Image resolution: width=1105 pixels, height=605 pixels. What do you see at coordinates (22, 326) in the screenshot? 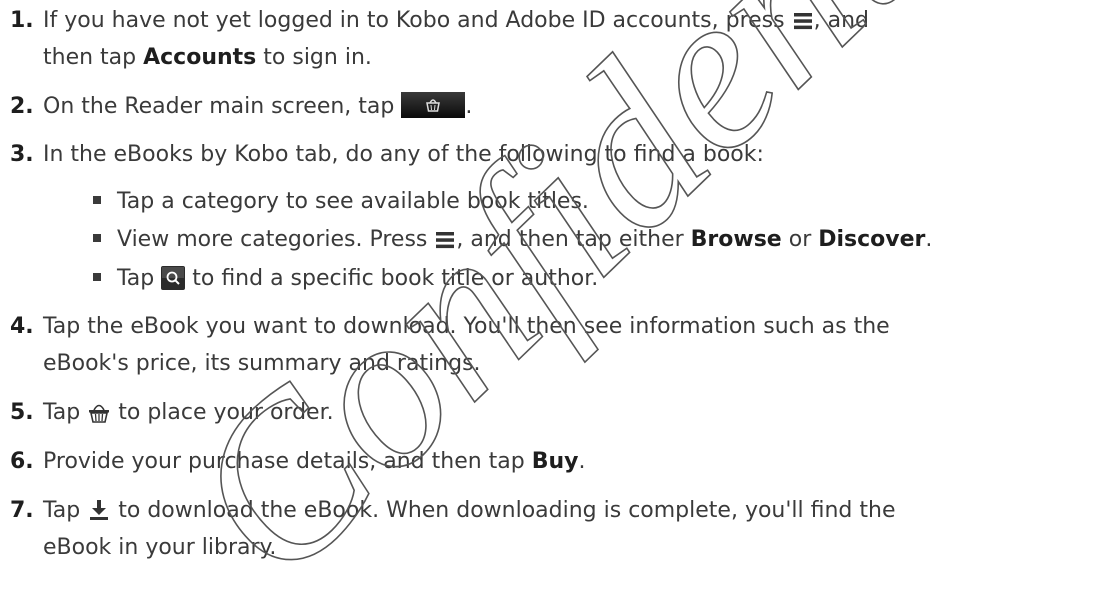
I see `step-number: 4.` at bounding box center [22, 326].